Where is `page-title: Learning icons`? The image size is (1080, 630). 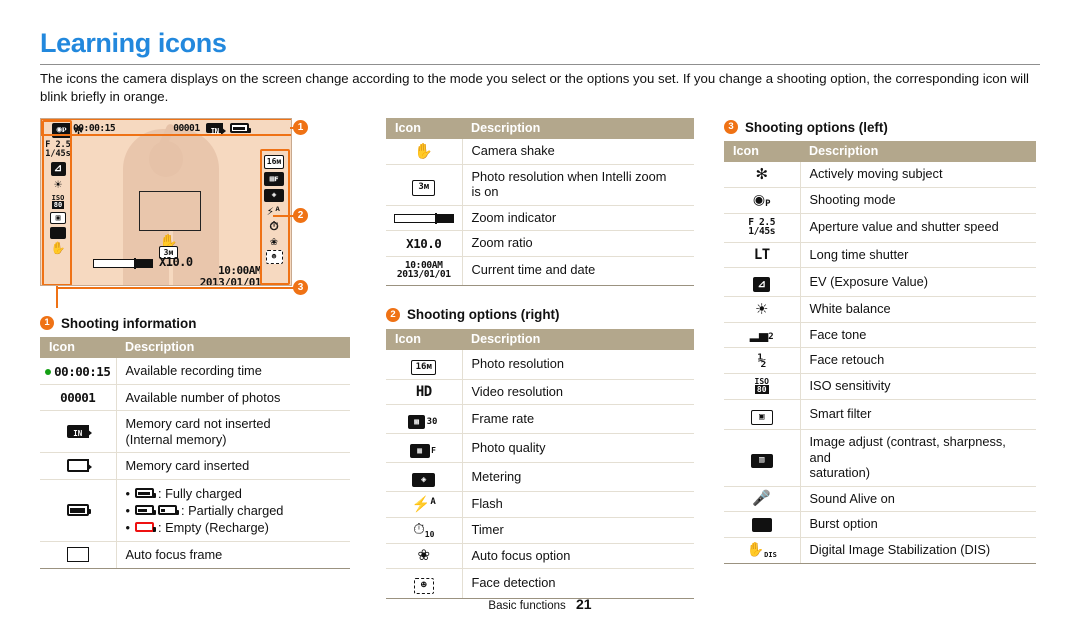
page-title: Learning icons is located at coordinates (133, 43).